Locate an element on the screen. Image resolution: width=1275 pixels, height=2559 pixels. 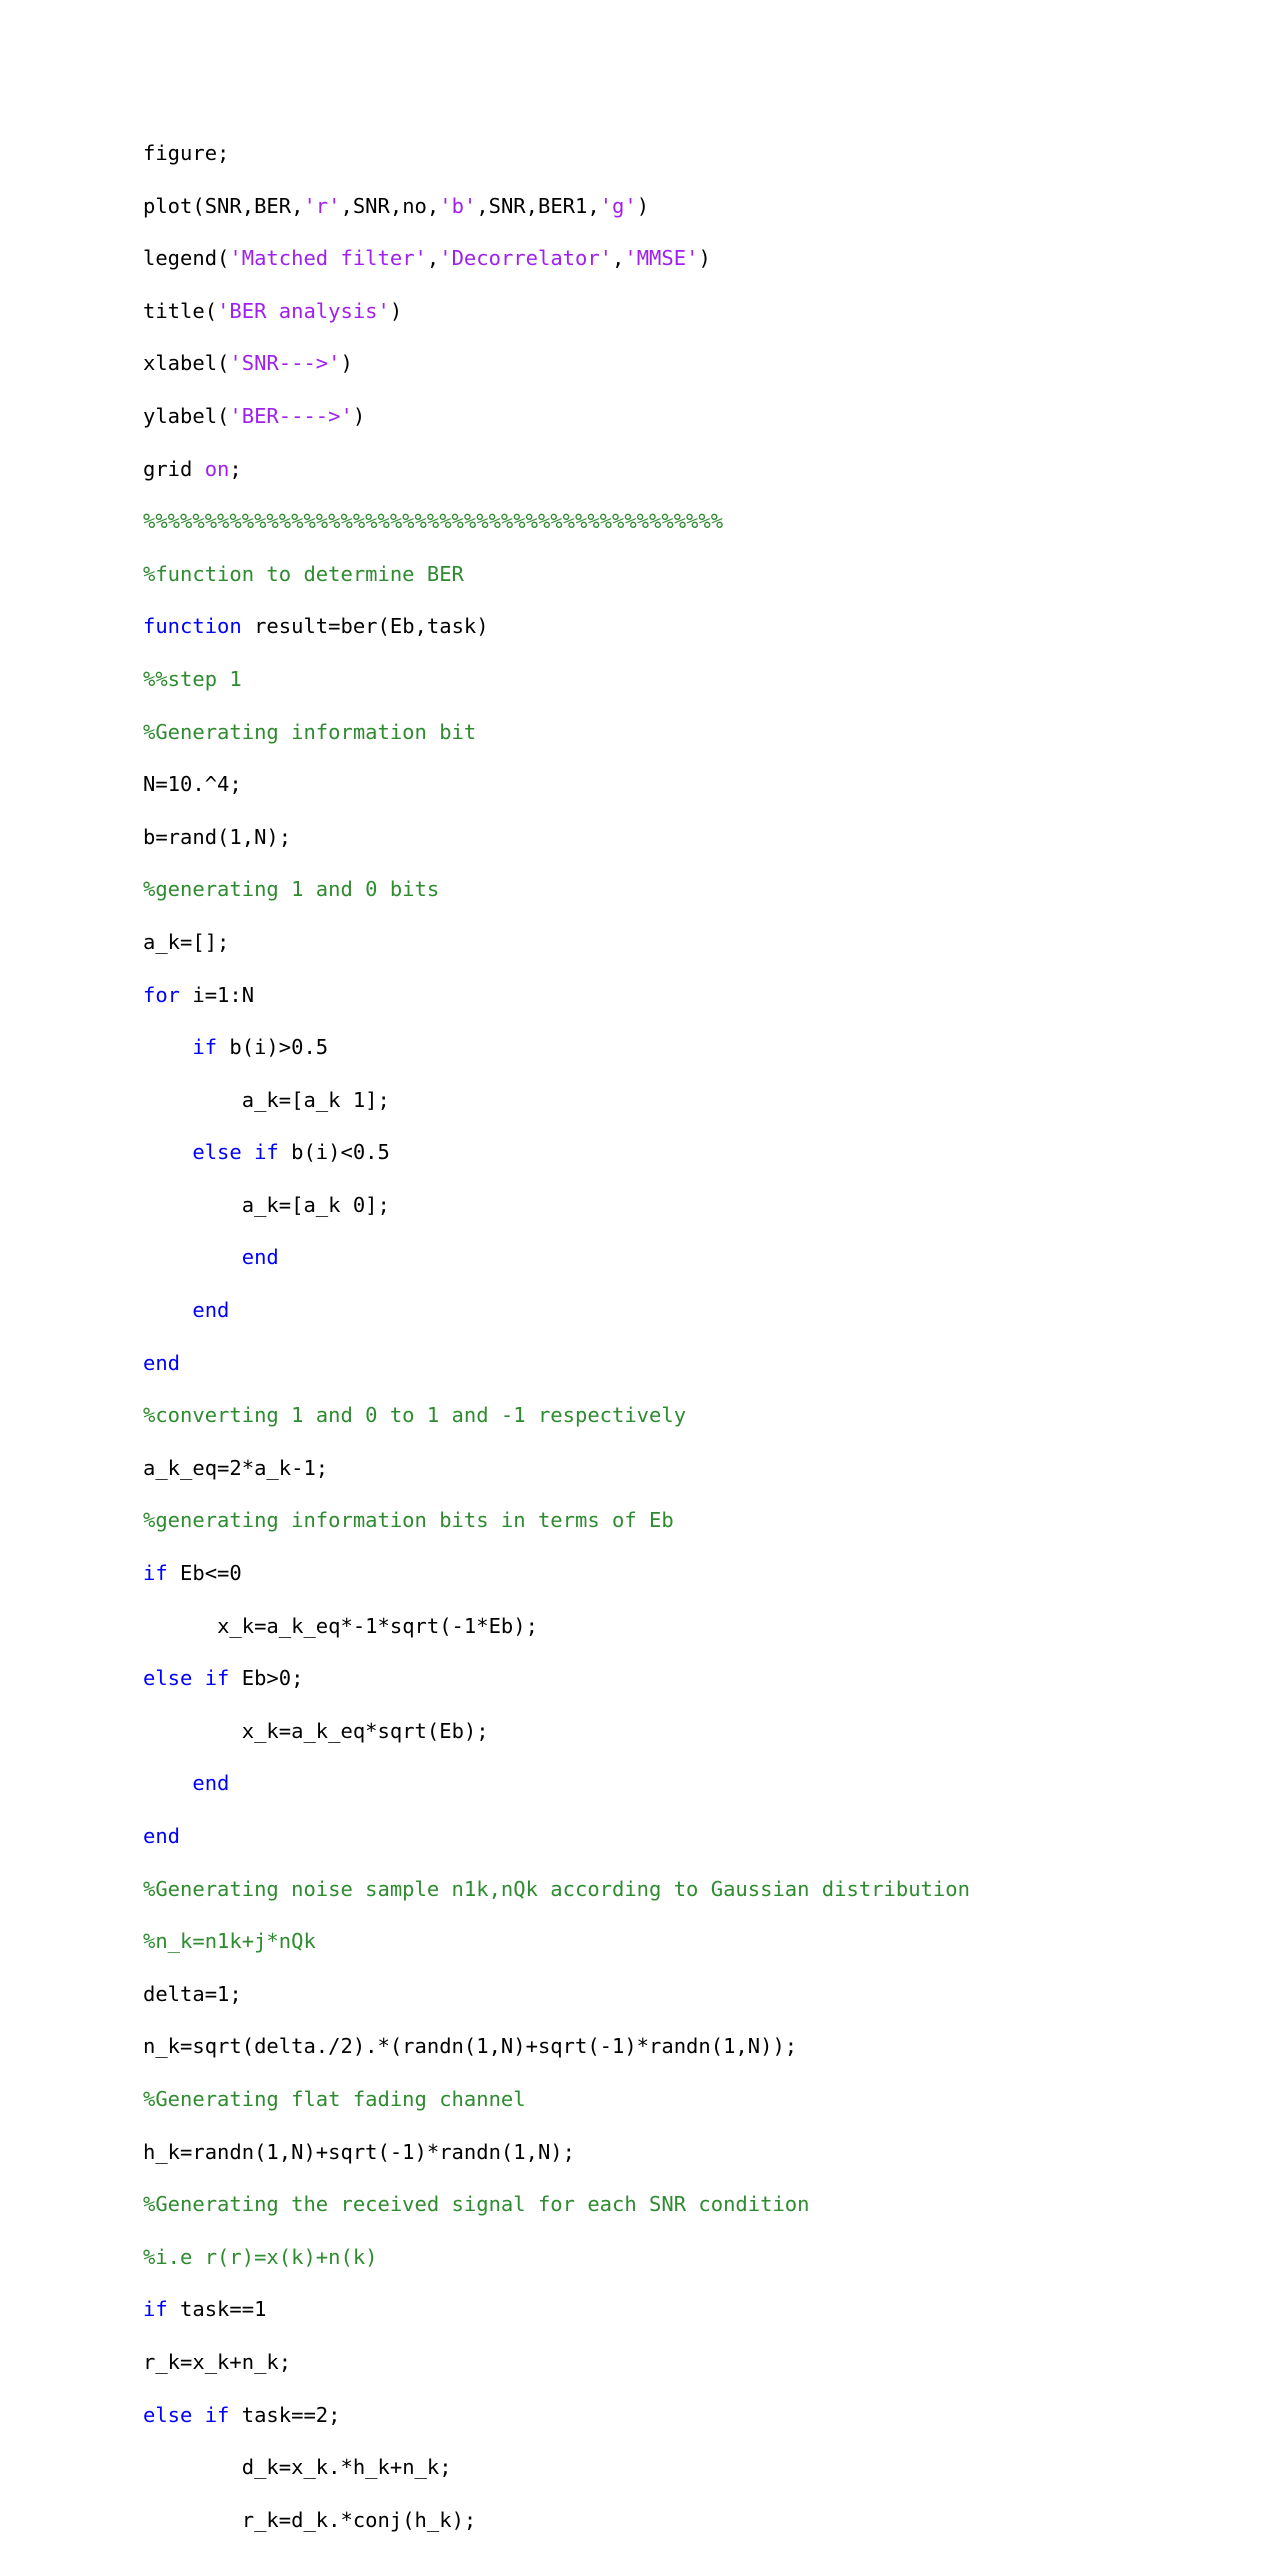
code-token-plain: r_k=d_k.*conj(h_k); is located at coordinates (310, 2519).